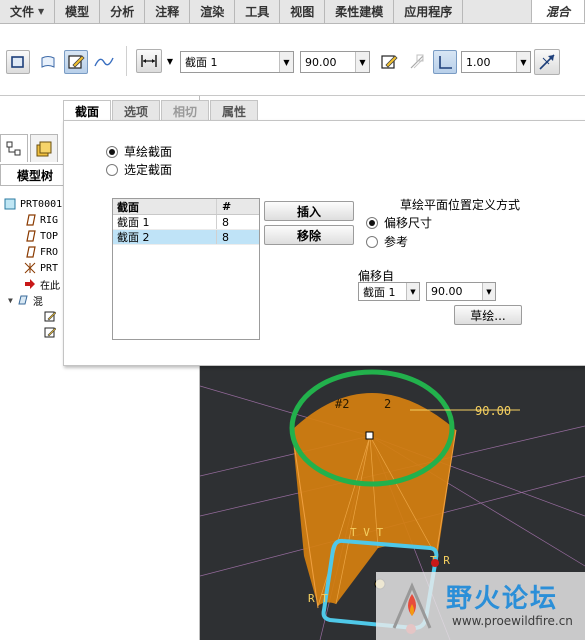 This screenshot has height=640, width=585. What do you see at coordinates (387, 404) in the screenshot?
I see `section-label-right: 2` at bounding box center [387, 404].